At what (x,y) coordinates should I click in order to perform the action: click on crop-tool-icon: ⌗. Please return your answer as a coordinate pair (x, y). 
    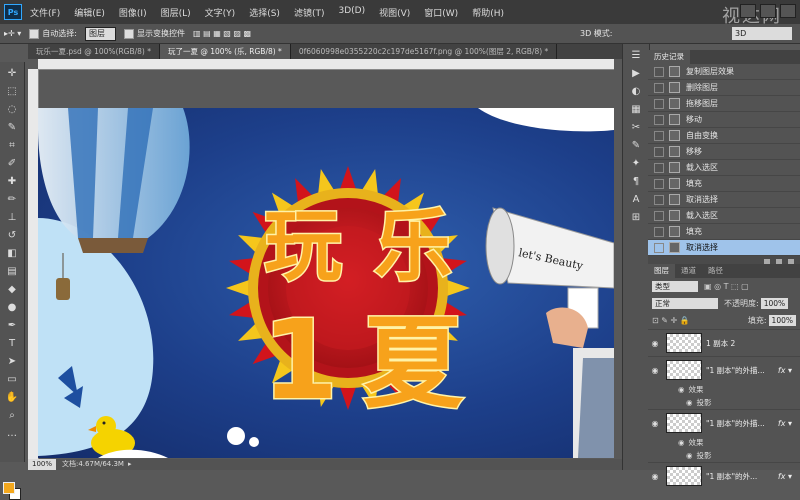
    Looking at the image, I should click on (12, 145).